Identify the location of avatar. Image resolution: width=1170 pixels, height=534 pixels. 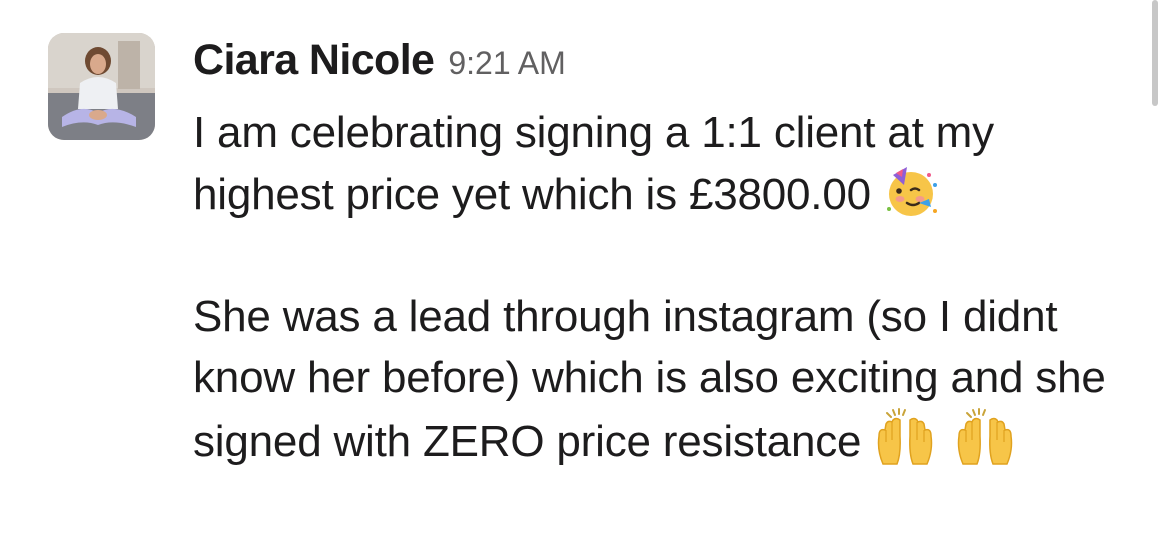
(101, 86).